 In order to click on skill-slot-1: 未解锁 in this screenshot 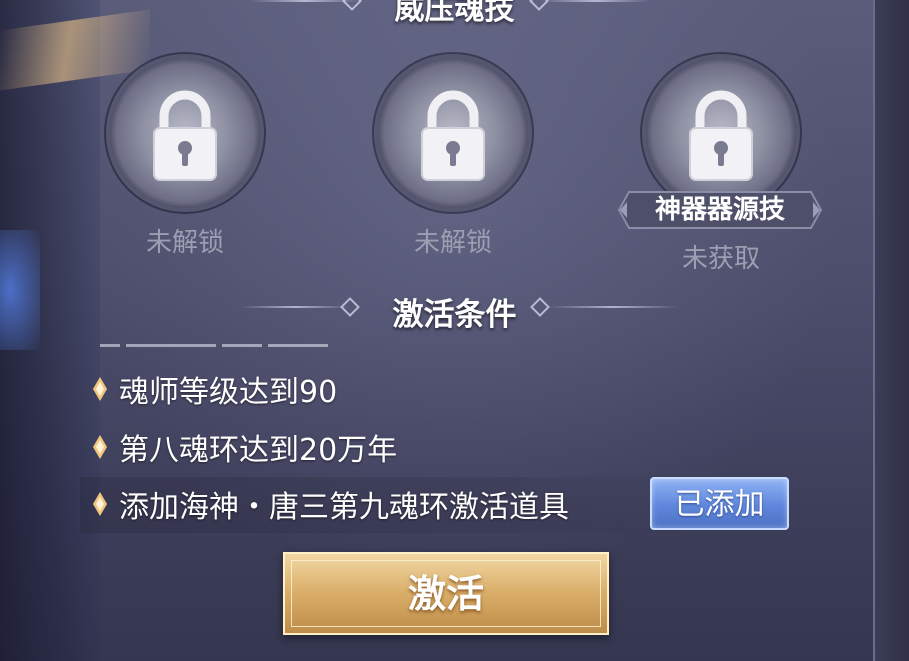, I will do `click(185, 158)`.